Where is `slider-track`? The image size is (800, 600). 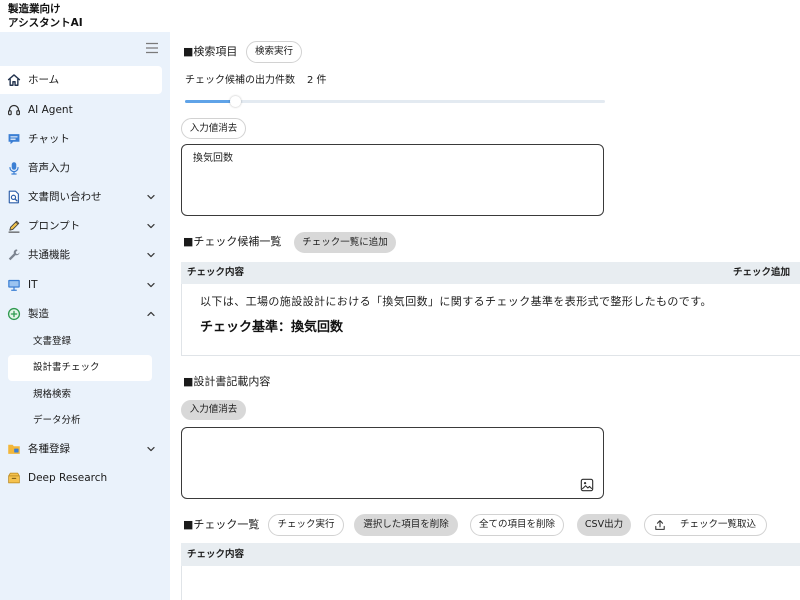
slider-track is located at coordinates (395, 101).